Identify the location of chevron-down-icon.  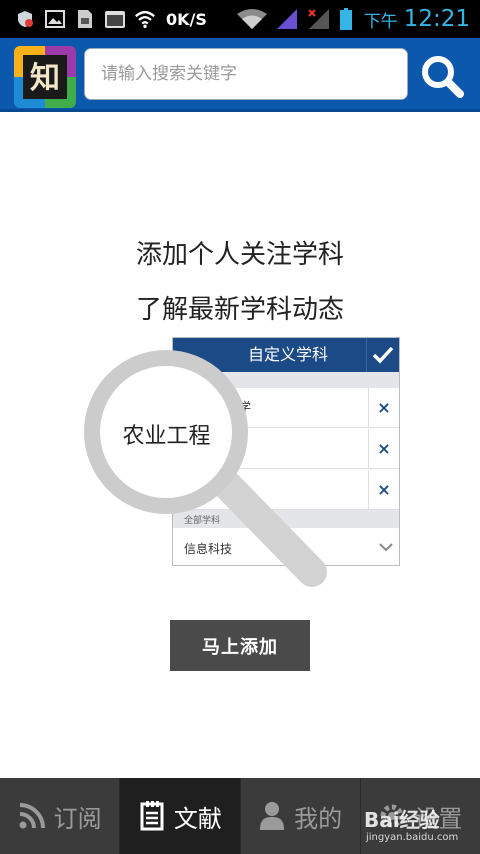
(386, 547).